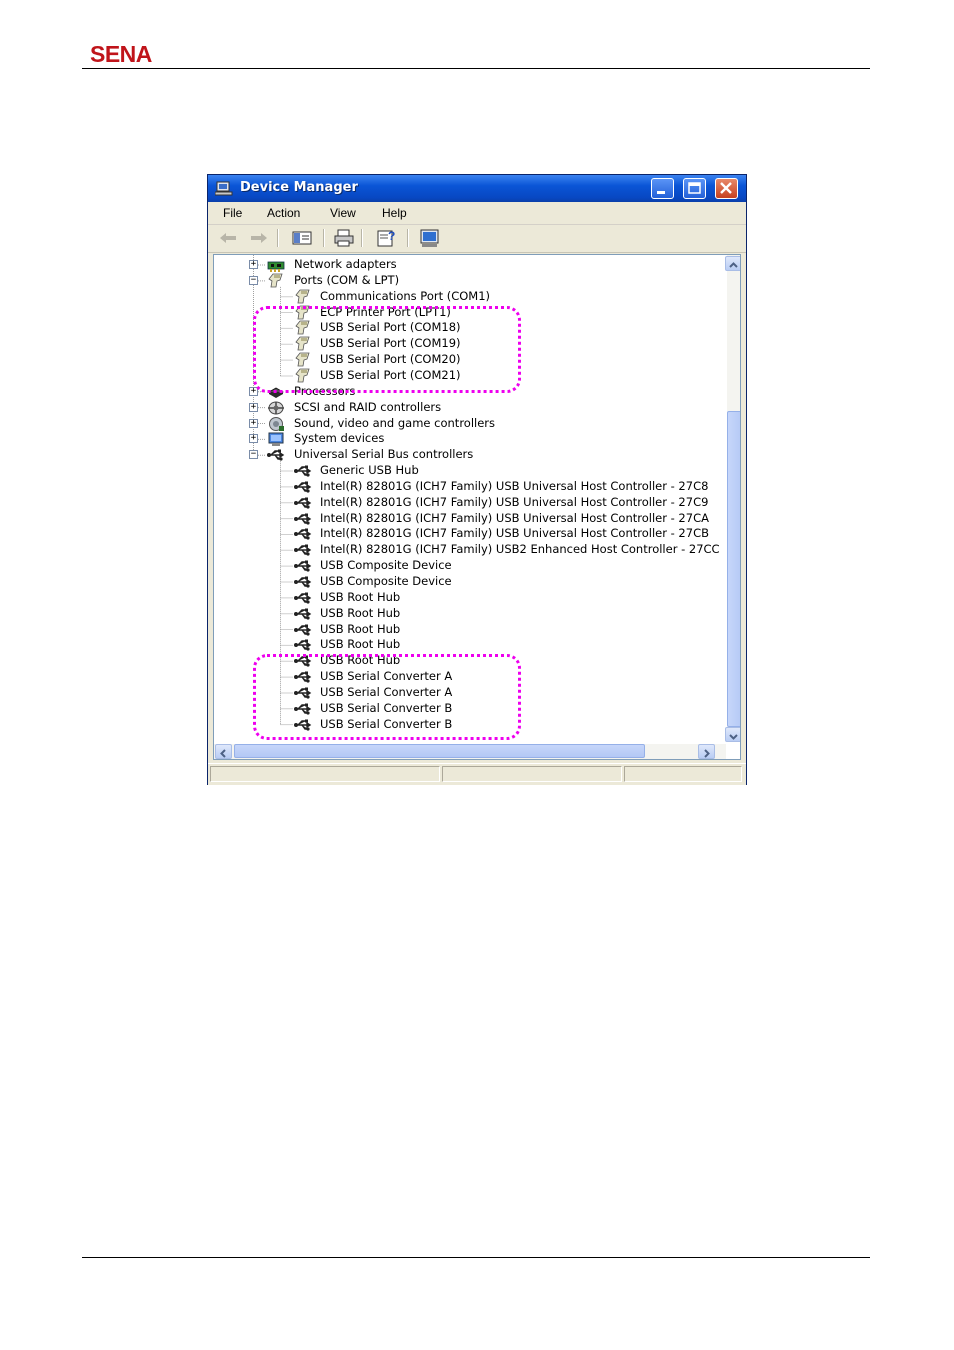  What do you see at coordinates (470, 471) in the screenshot?
I see `tree-device-item: Generic USB Hub` at bounding box center [470, 471].